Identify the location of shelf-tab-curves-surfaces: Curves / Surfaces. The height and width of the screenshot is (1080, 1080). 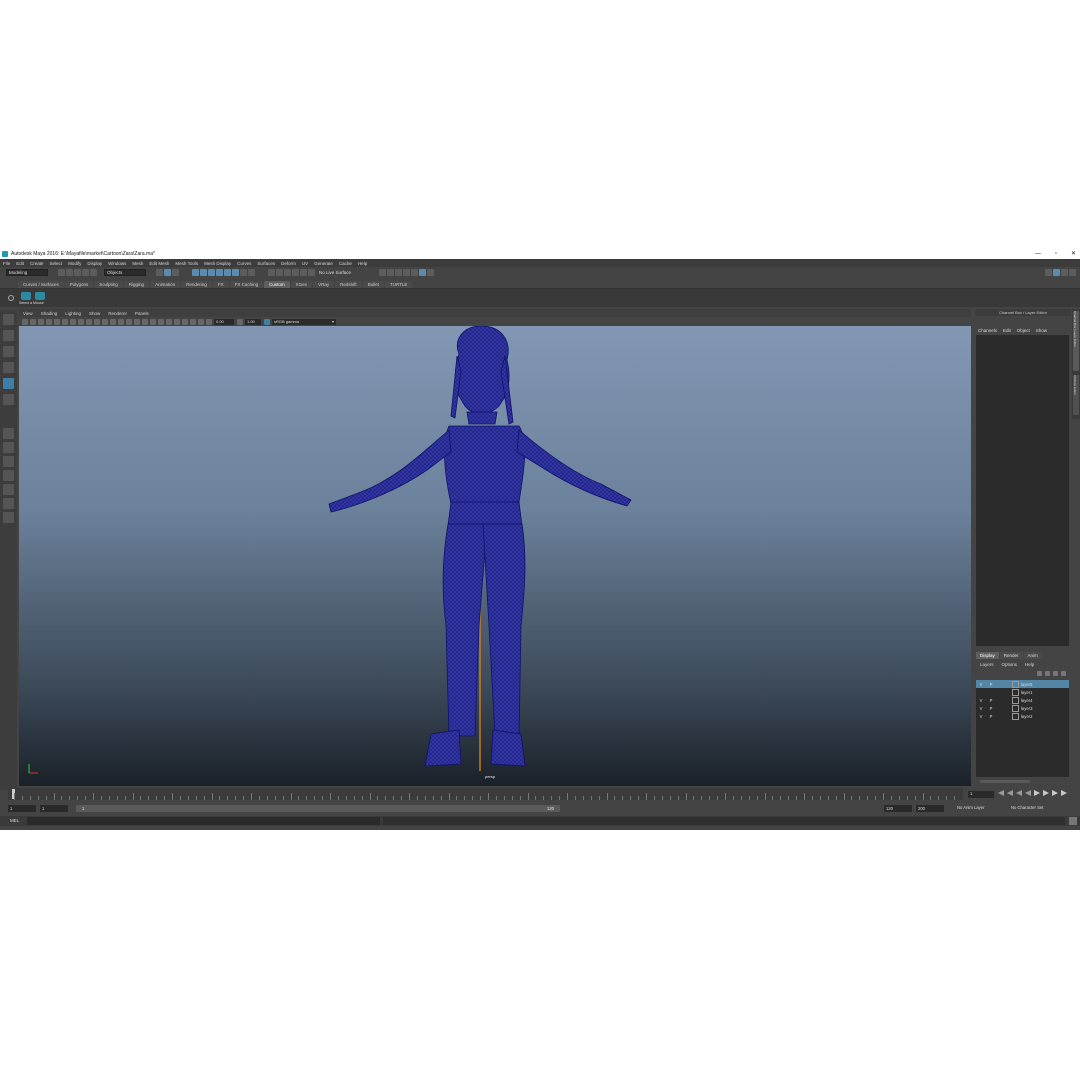
(41, 284).